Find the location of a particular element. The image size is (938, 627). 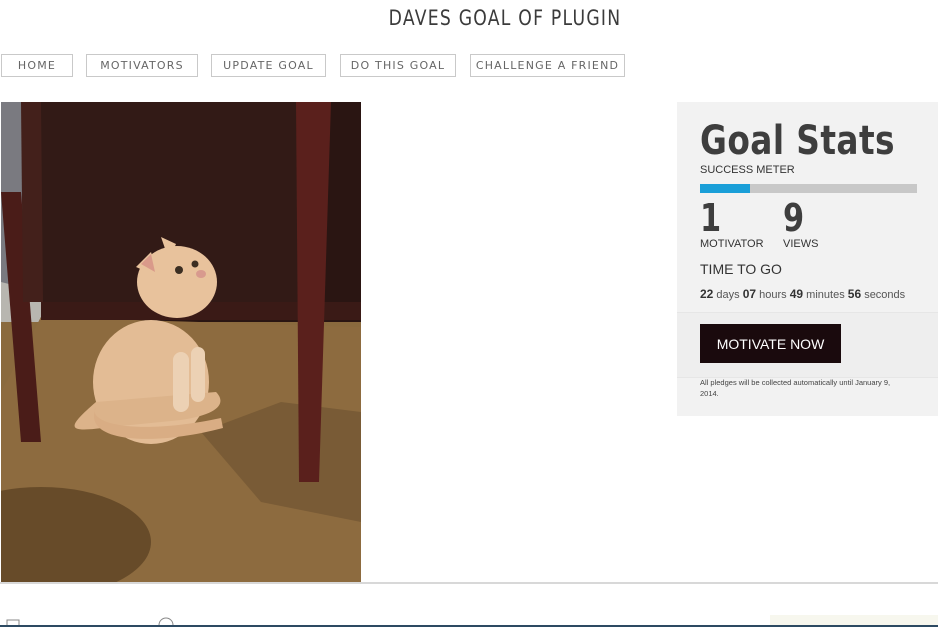

content-divider is located at coordinates (469, 583).